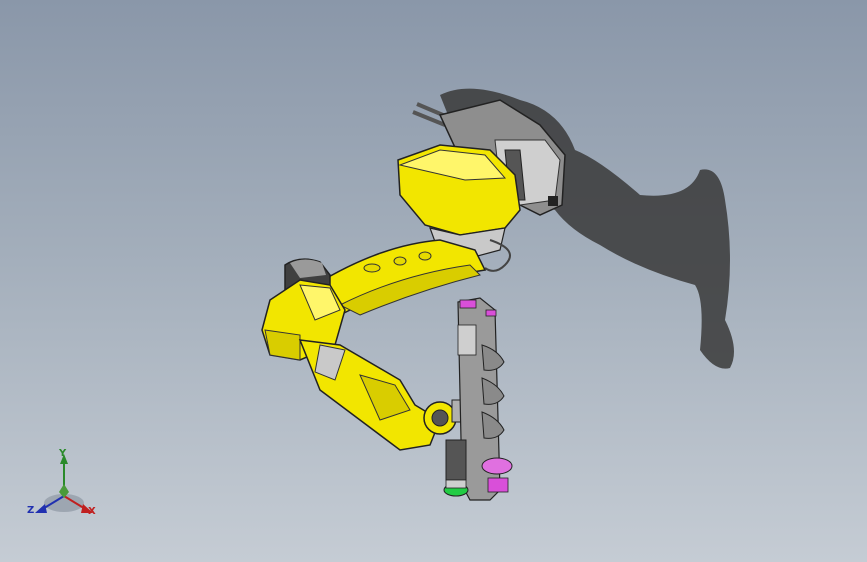 Image resolution: width=867 pixels, height=562 pixels. What do you see at coordinates (65, 485) in the screenshot?
I see `view-triad: Y X Z` at bounding box center [65, 485].